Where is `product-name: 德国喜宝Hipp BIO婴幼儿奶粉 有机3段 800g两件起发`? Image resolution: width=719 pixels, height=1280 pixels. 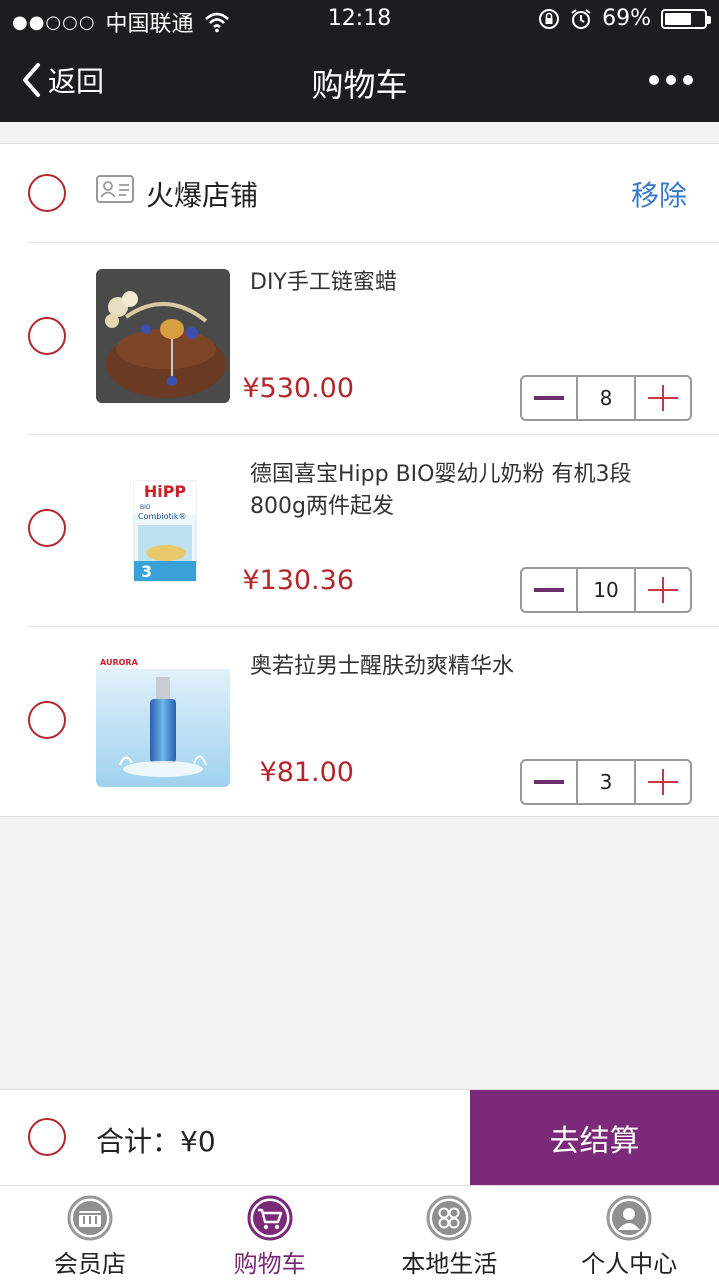 product-name: 德国喜宝Hipp BIO婴幼儿奶粉 有机3段 800g两件起发 is located at coordinates (460, 491).